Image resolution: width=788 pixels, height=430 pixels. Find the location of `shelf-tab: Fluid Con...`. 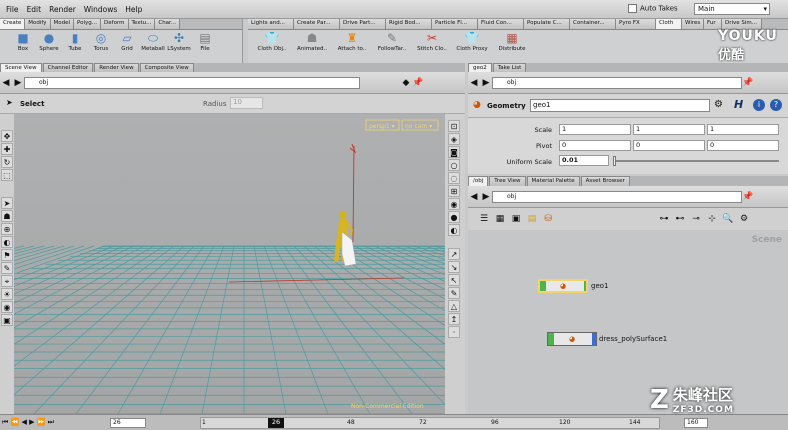

shelf-tab: Fluid Con... is located at coordinates (501, 24).